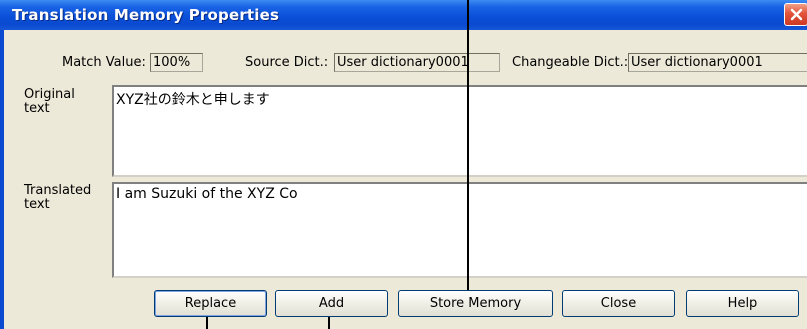 The width and height of the screenshot is (807, 329). I want to click on changeable-dict-field: User dictionary0001, so click(717, 62).